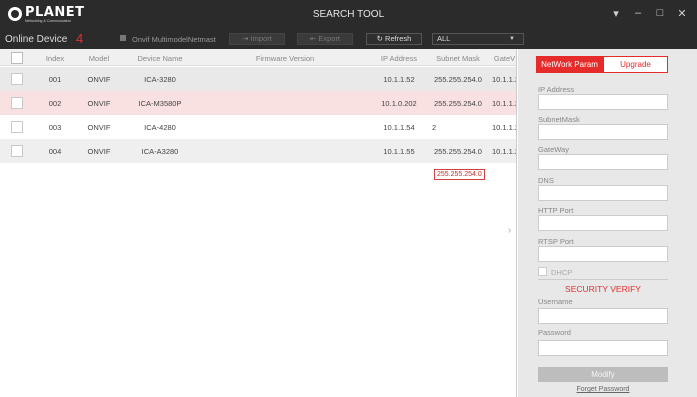 The height and width of the screenshot is (397, 697). Describe the element at coordinates (638, 13) in the screenshot. I see `minimize-icon: –` at that location.